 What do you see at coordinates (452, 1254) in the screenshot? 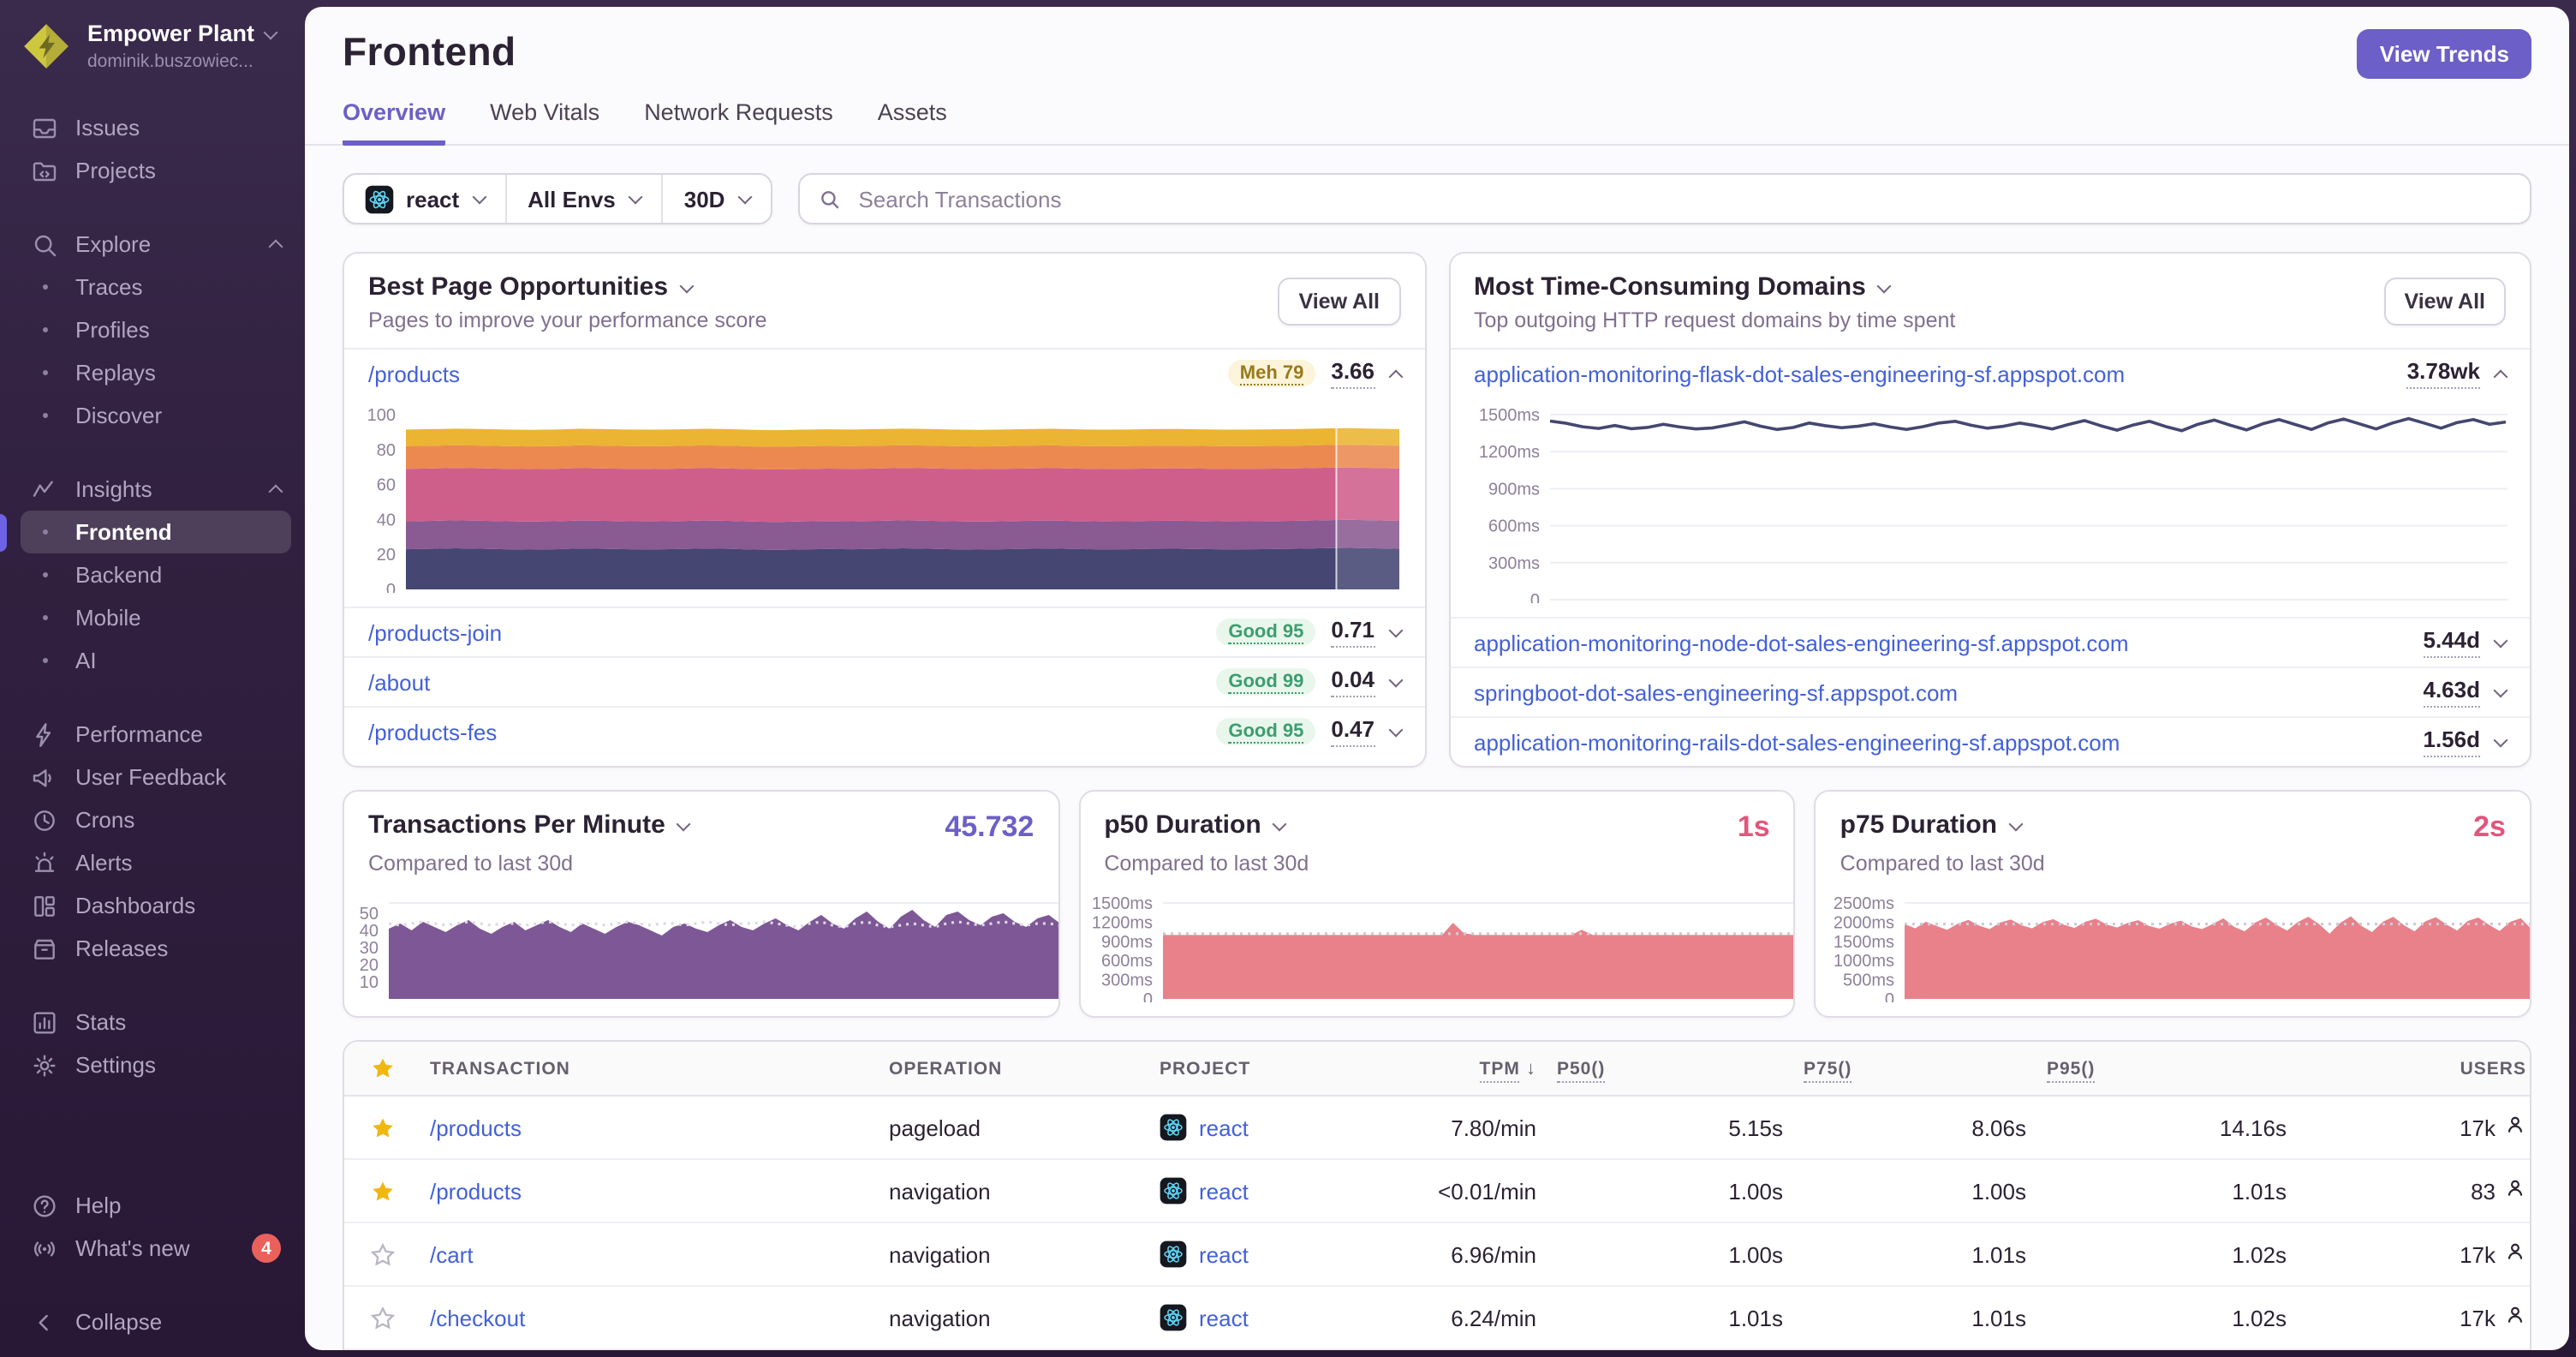
I see `transaction-link: /cart` at bounding box center [452, 1254].